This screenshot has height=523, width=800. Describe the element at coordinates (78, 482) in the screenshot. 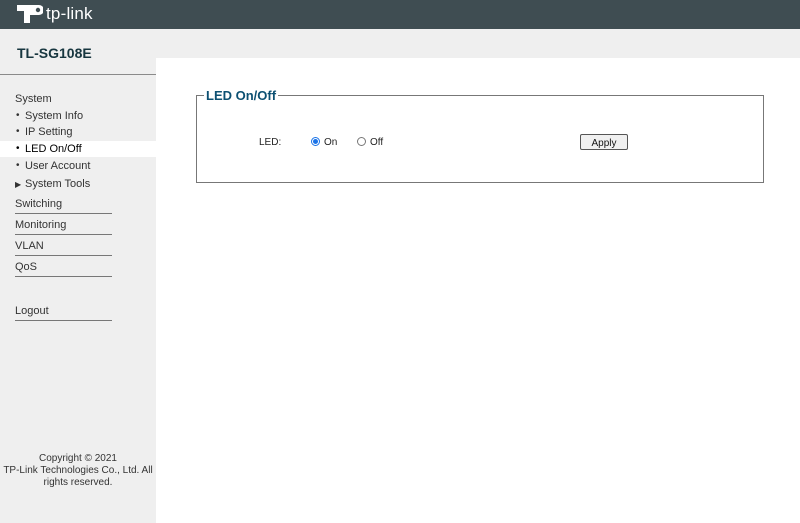

I see `copyright-line: rights reserved.` at that location.